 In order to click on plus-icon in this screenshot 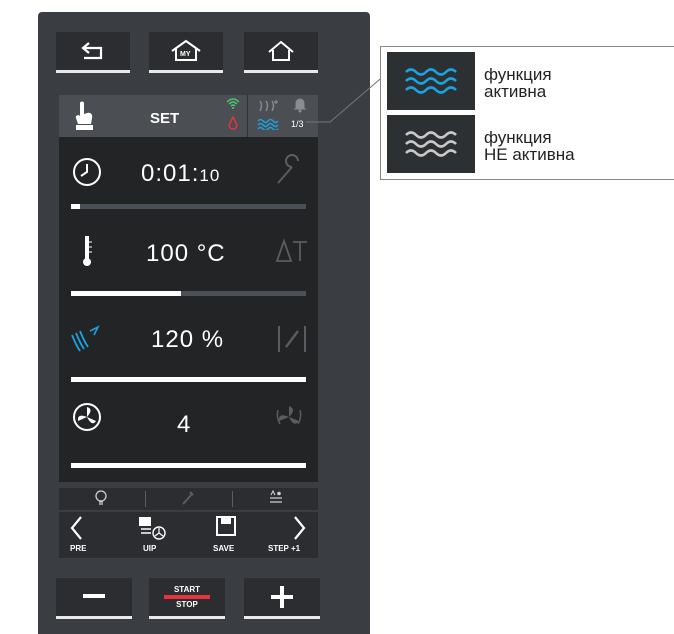, I will do `click(282, 597)`.